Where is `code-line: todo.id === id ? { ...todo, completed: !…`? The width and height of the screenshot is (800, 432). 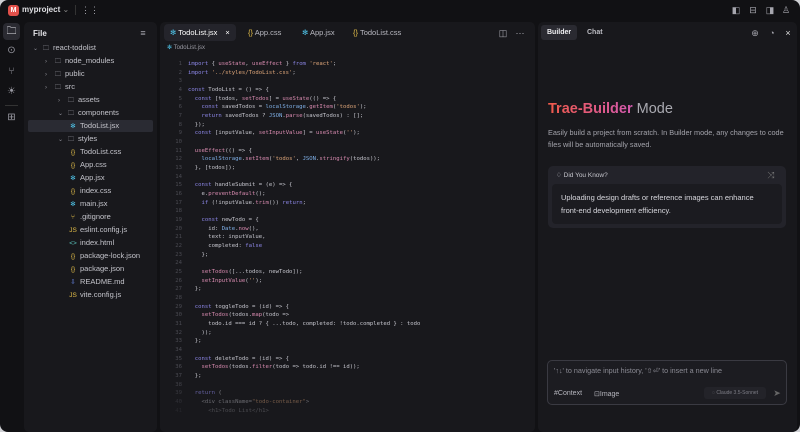 code-line: todo.id === id ? { ...todo, completed: !… is located at coordinates (304, 324).